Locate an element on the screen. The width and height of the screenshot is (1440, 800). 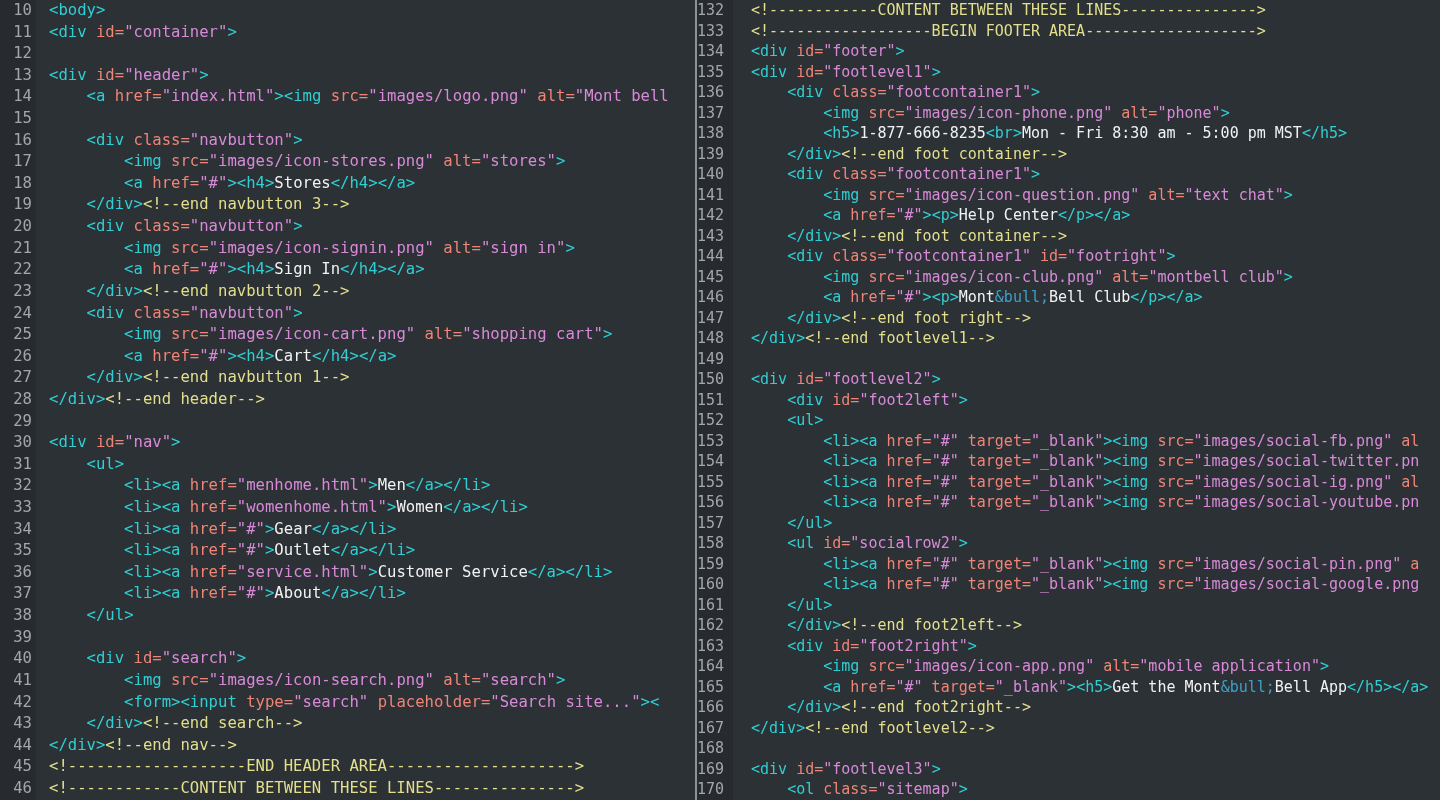
line-number: 41 is located at coordinates (18, 680).